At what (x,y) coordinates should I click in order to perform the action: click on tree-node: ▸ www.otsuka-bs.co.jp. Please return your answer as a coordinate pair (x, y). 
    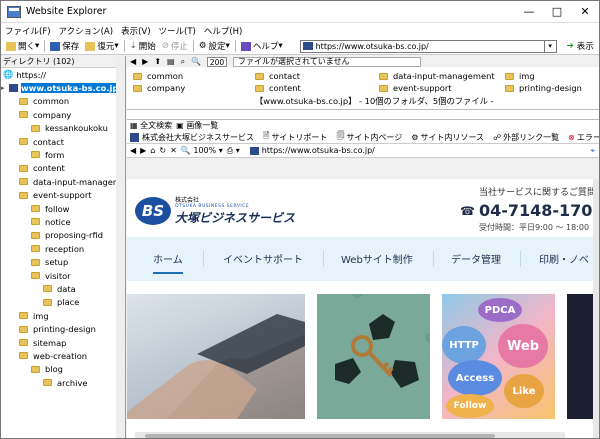
    Looking at the image, I should click on (62, 87).